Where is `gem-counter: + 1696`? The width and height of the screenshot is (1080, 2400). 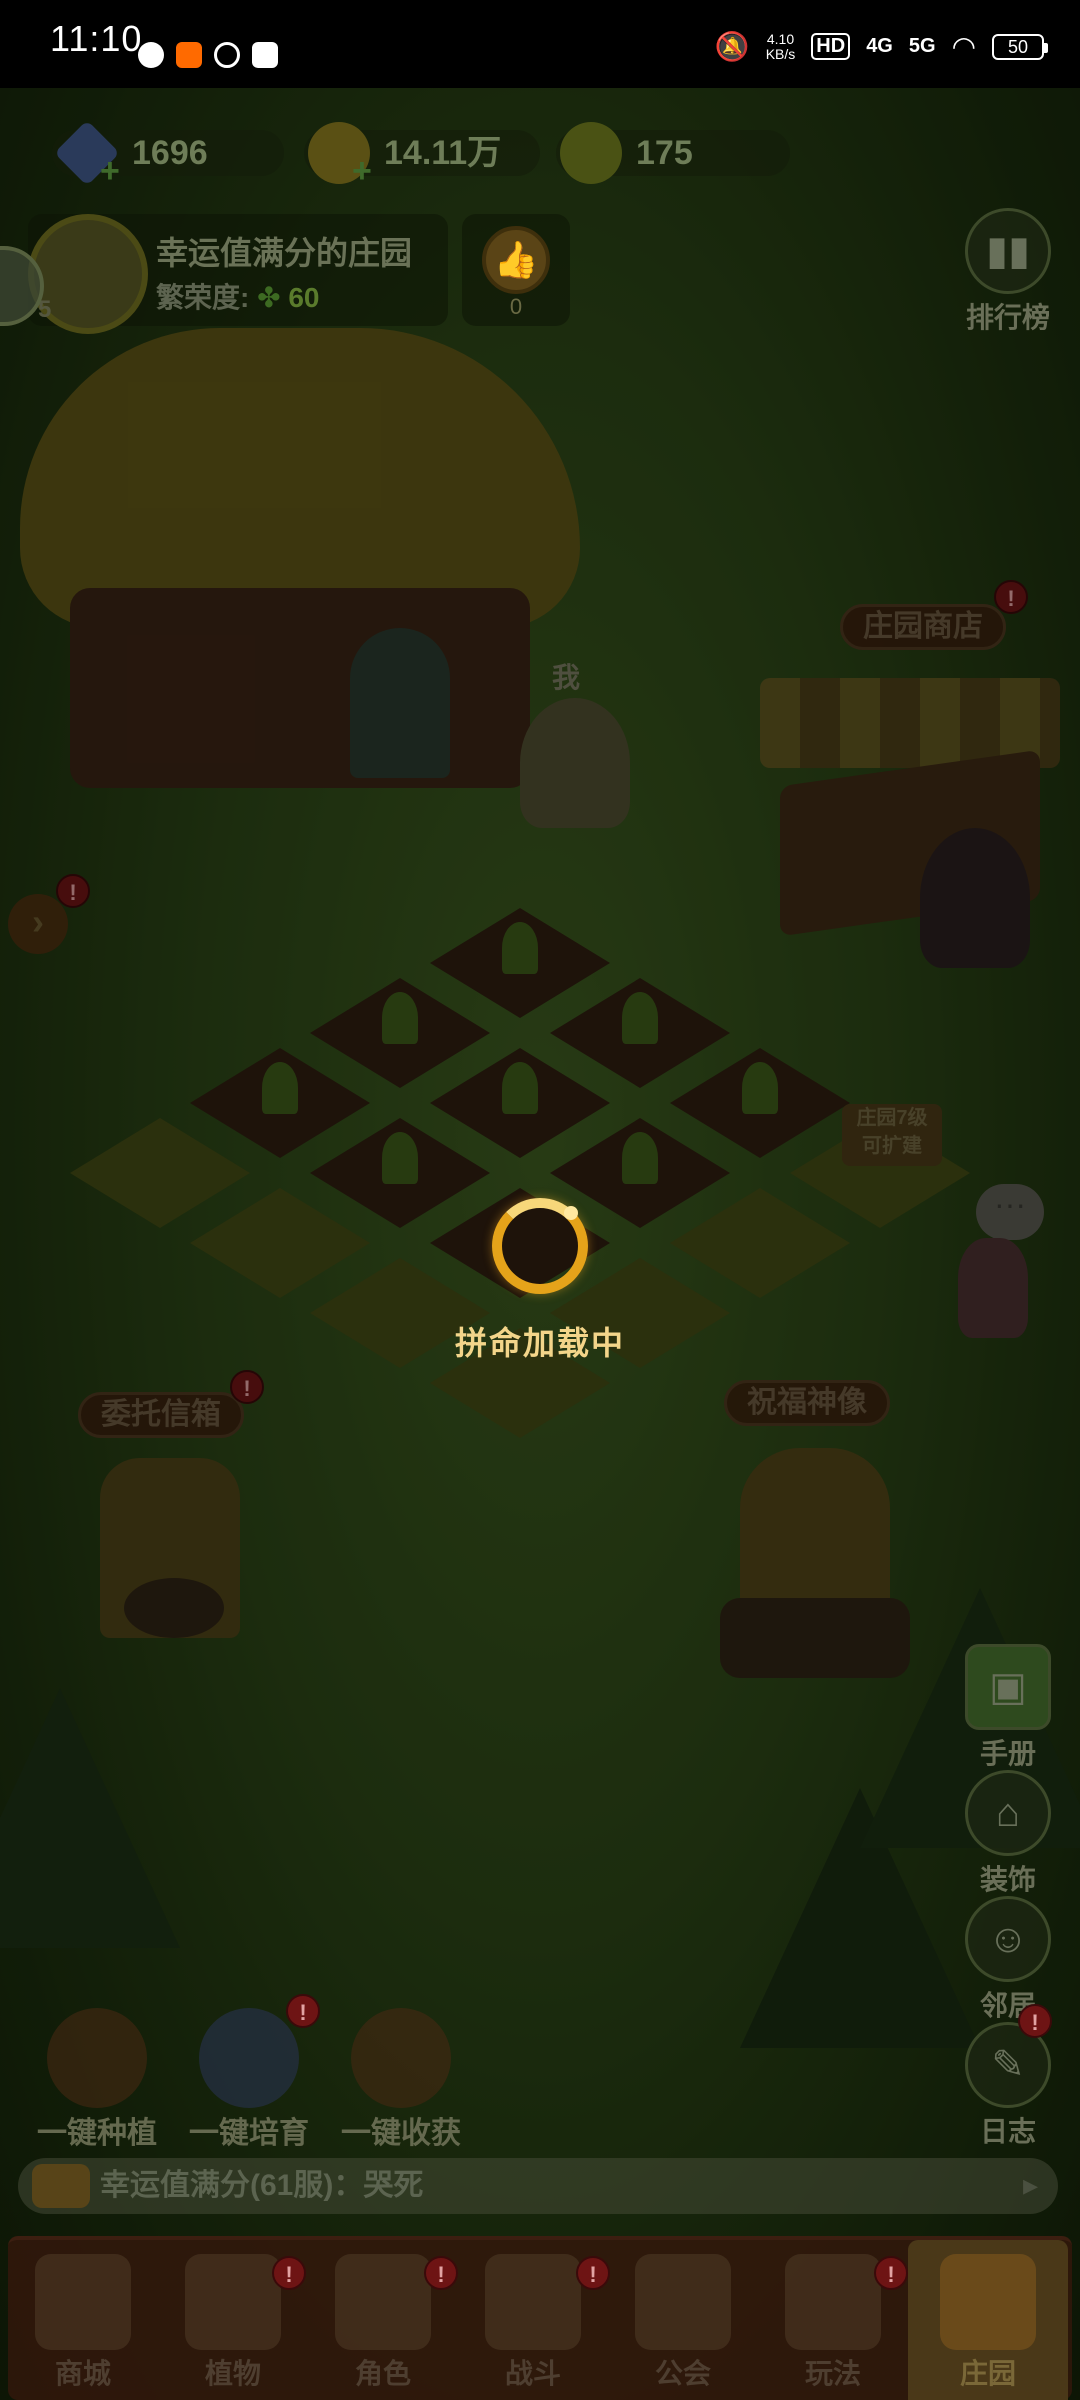 gem-counter: + 1696 is located at coordinates (168, 155).